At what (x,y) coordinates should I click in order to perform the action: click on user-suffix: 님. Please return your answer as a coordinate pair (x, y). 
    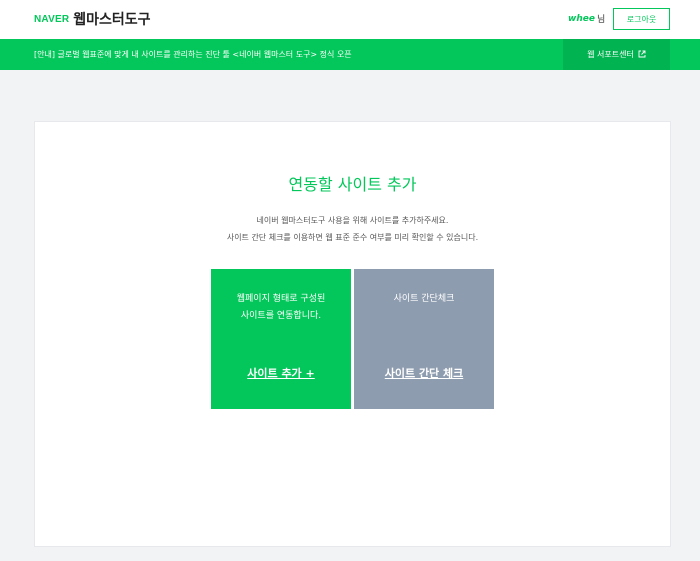
    Looking at the image, I should click on (601, 20).